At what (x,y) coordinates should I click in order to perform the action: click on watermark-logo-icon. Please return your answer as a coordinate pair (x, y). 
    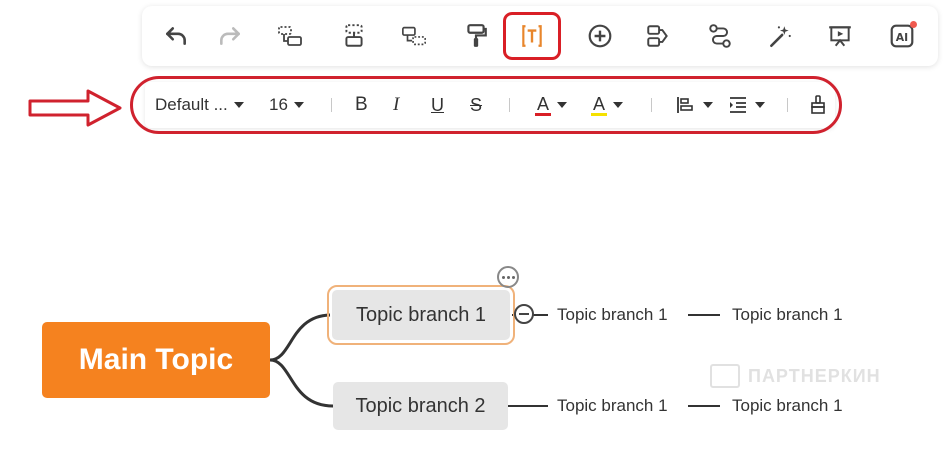
    Looking at the image, I should click on (725, 376).